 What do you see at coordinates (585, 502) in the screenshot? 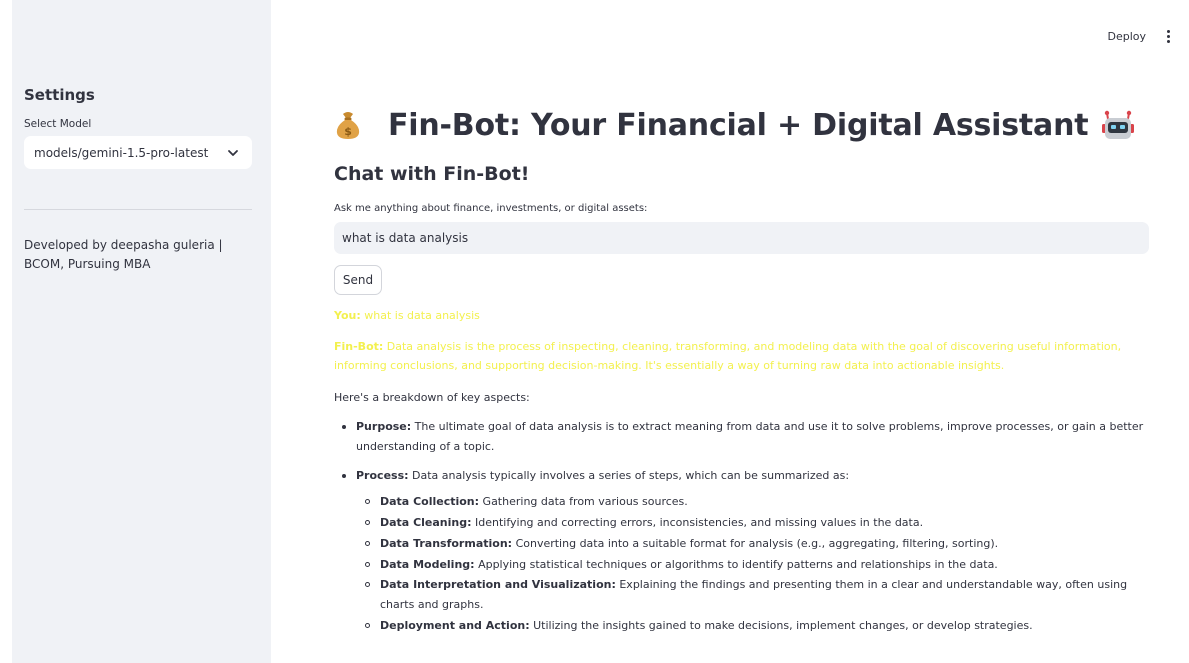
I see `list-item-text: Gathering data from various sources.` at bounding box center [585, 502].